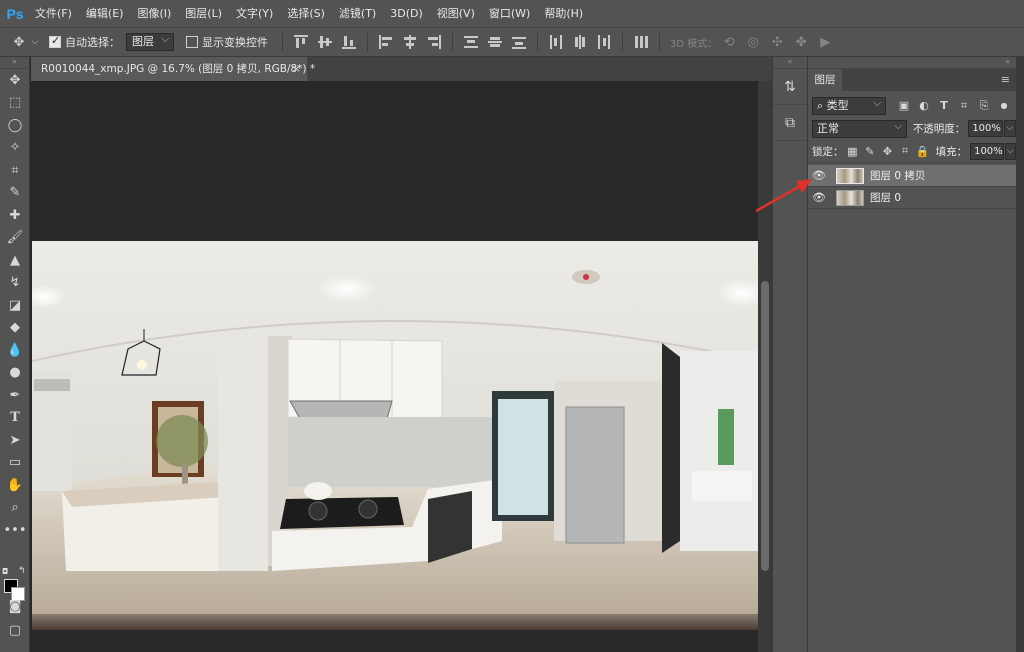  What do you see at coordinates (825, 80) in the screenshot?
I see `tab-layers: 图层` at bounding box center [825, 80].